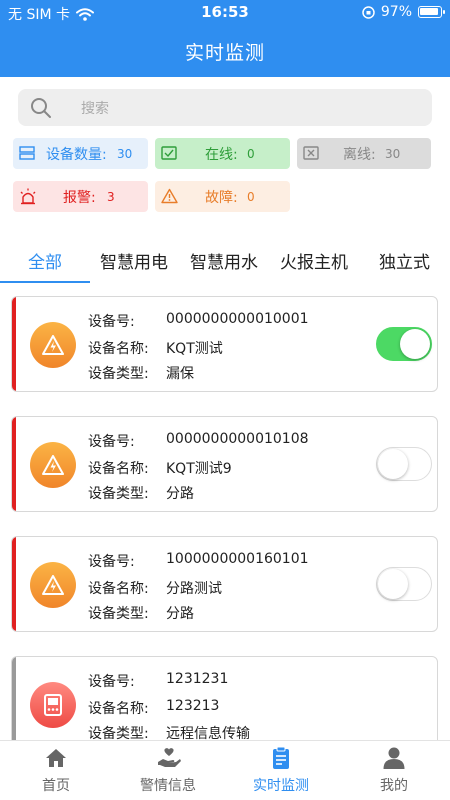 The width and height of the screenshot is (450, 800). Describe the element at coordinates (224, 53) in the screenshot. I see `page-title: 实时监测` at that location.